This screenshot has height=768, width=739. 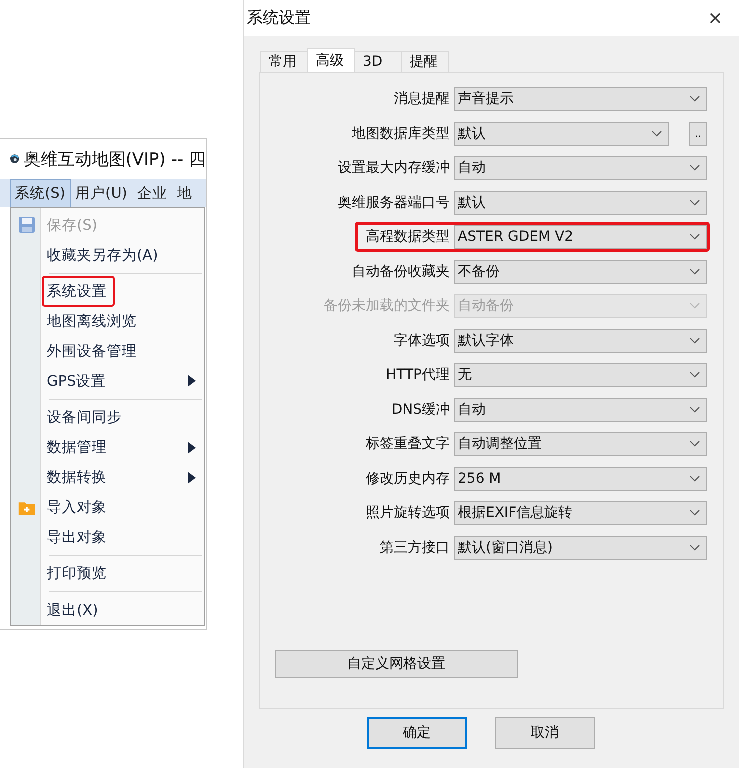 I want to click on menu-item: 数据管理, so click(x=107, y=447).